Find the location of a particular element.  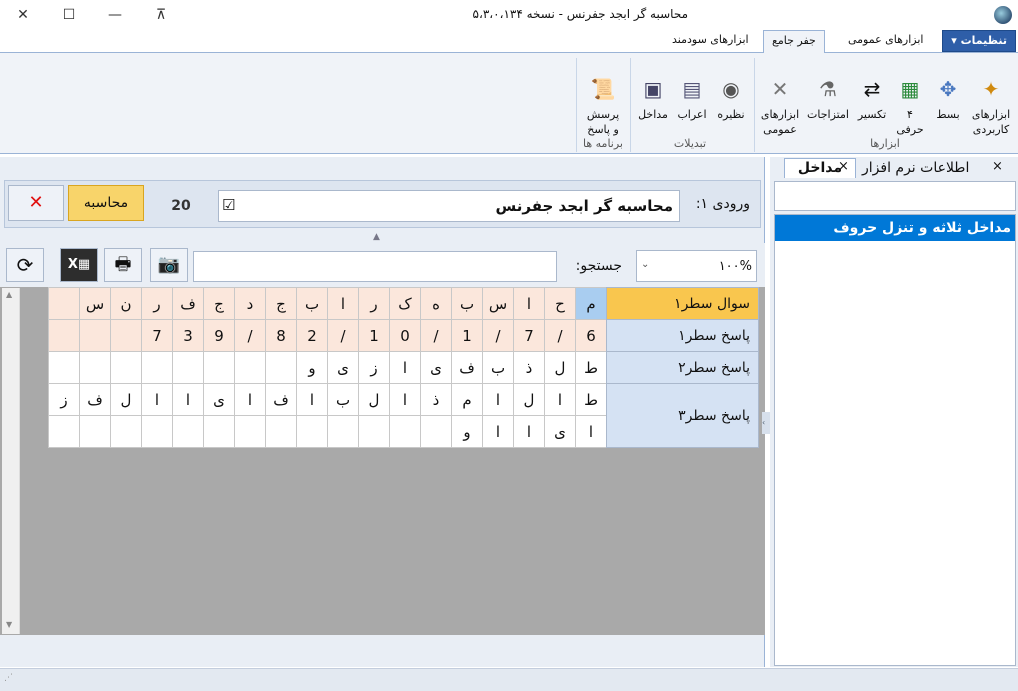

madakhel-button: ▣ مداخل is located at coordinates (653, 91).